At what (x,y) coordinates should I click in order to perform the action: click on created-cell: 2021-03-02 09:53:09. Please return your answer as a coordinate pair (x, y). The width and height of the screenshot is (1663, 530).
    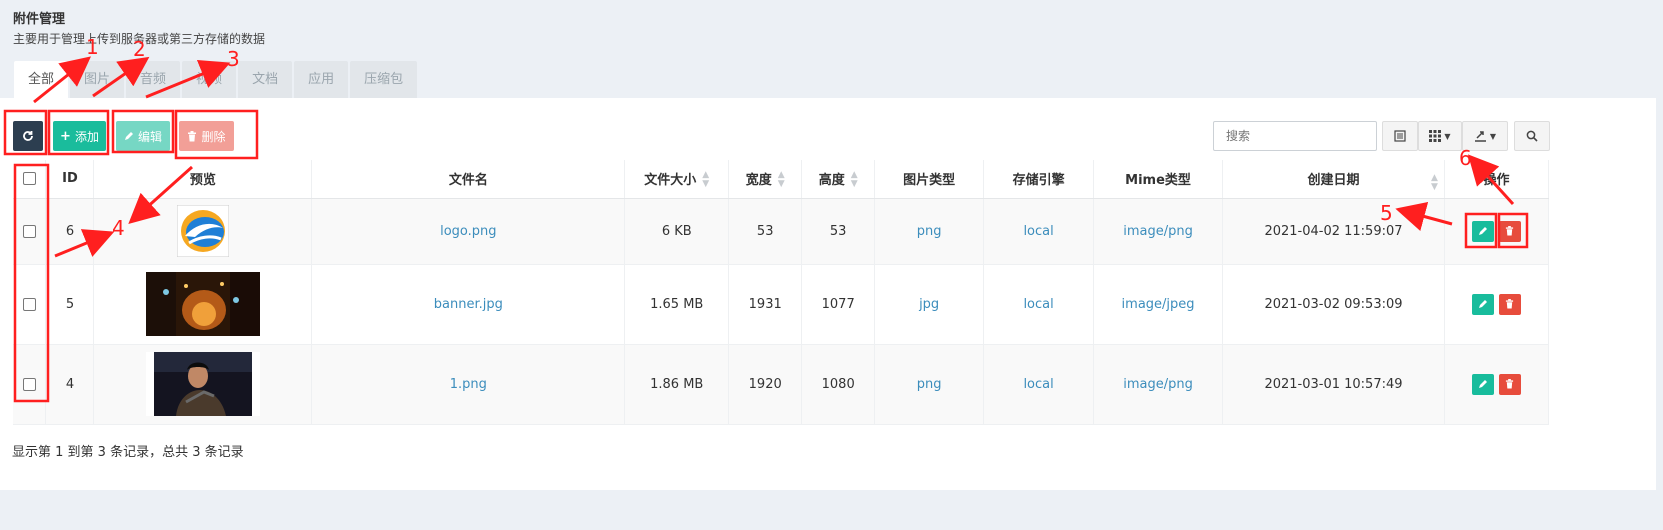
    Looking at the image, I should click on (1333, 304).